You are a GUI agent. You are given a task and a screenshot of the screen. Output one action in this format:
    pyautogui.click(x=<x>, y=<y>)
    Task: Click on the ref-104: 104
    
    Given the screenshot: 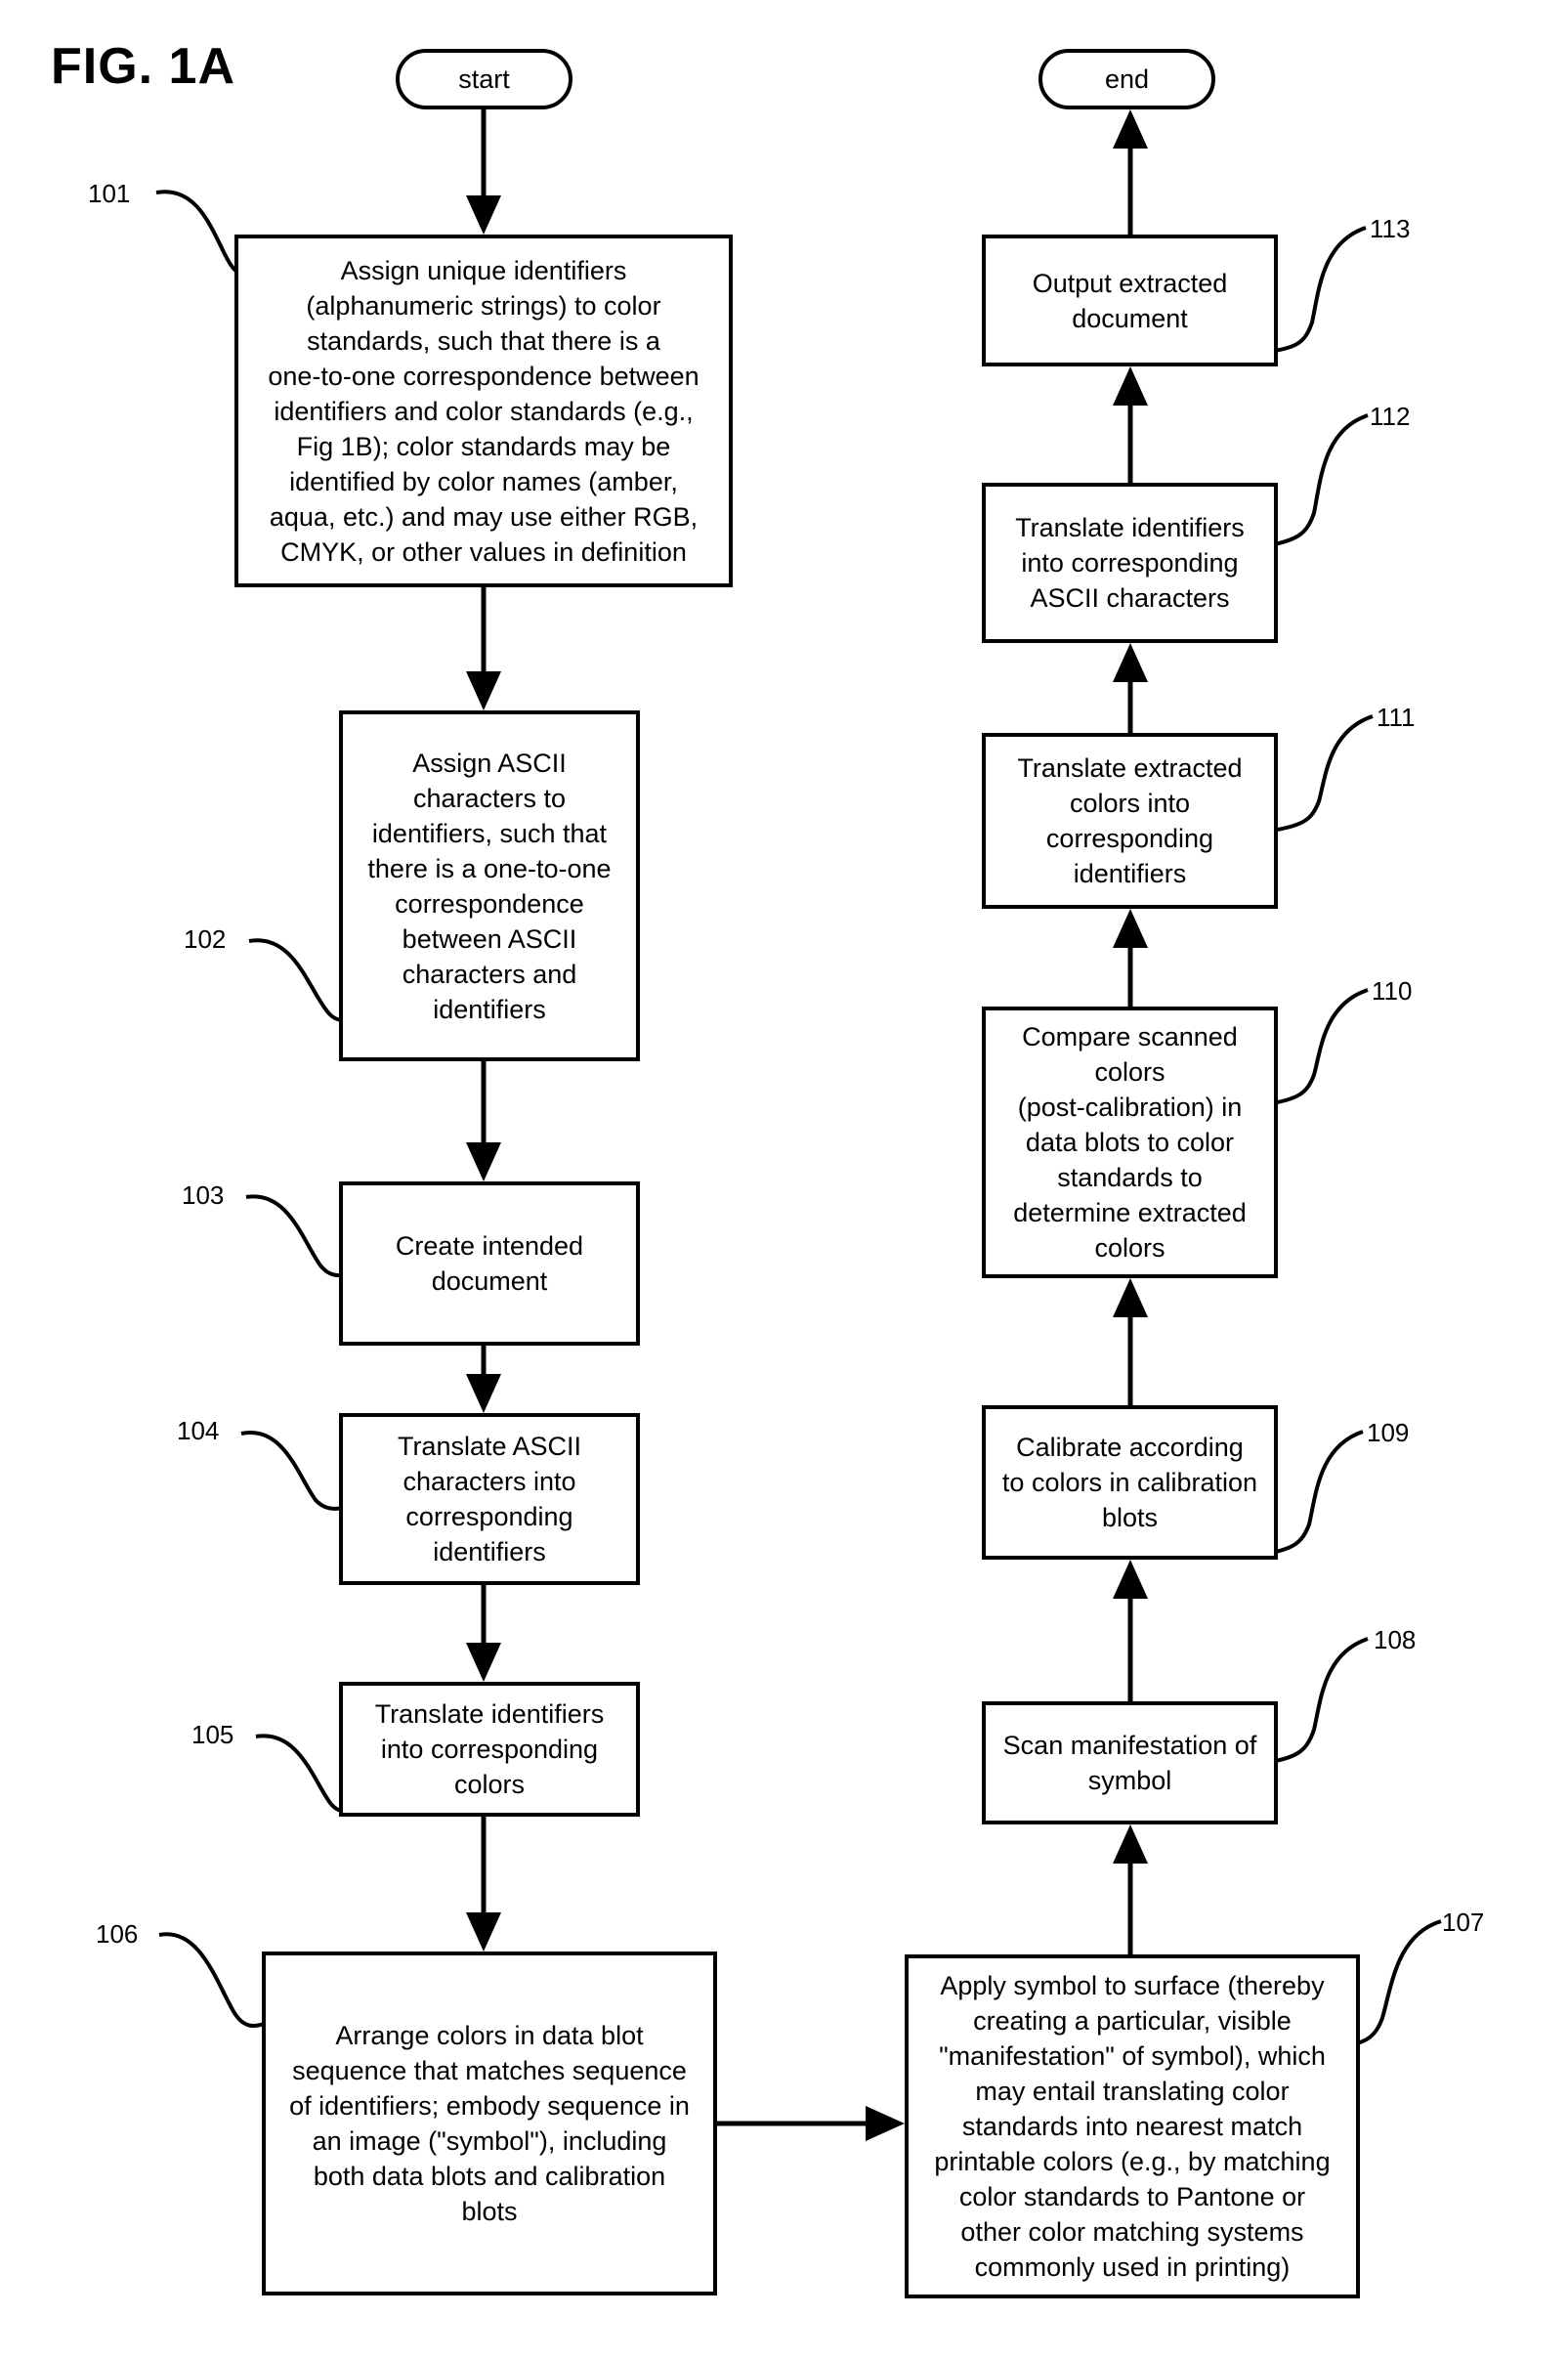 What is the action you would take?
    pyautogui.click(x=198, y=1430)
    